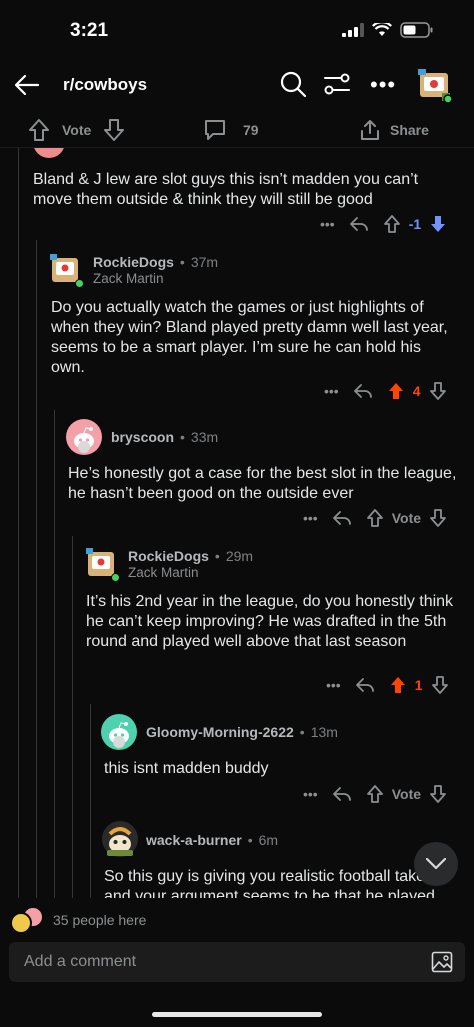  What do you see at coordinates (293, 84) in the screenshot?
I see `search-icon` at bounding box center [293, 84].